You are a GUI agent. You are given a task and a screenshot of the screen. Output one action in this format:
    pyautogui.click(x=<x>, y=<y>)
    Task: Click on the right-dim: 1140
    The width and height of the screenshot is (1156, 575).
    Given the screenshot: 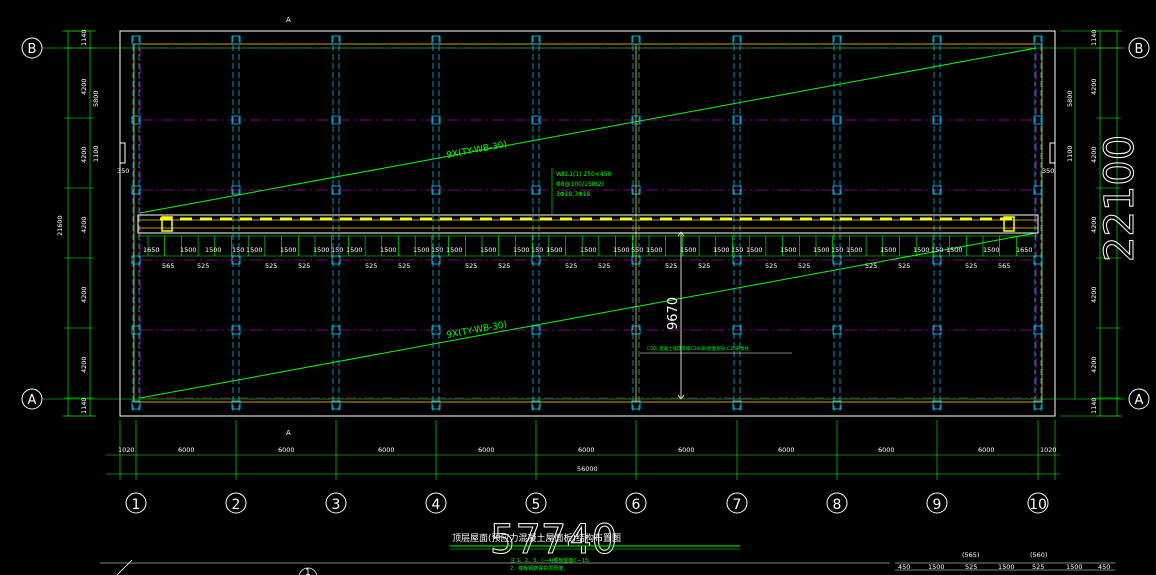 What is the action you would take?
    pyautogui.click(x=1094, y=37)
    